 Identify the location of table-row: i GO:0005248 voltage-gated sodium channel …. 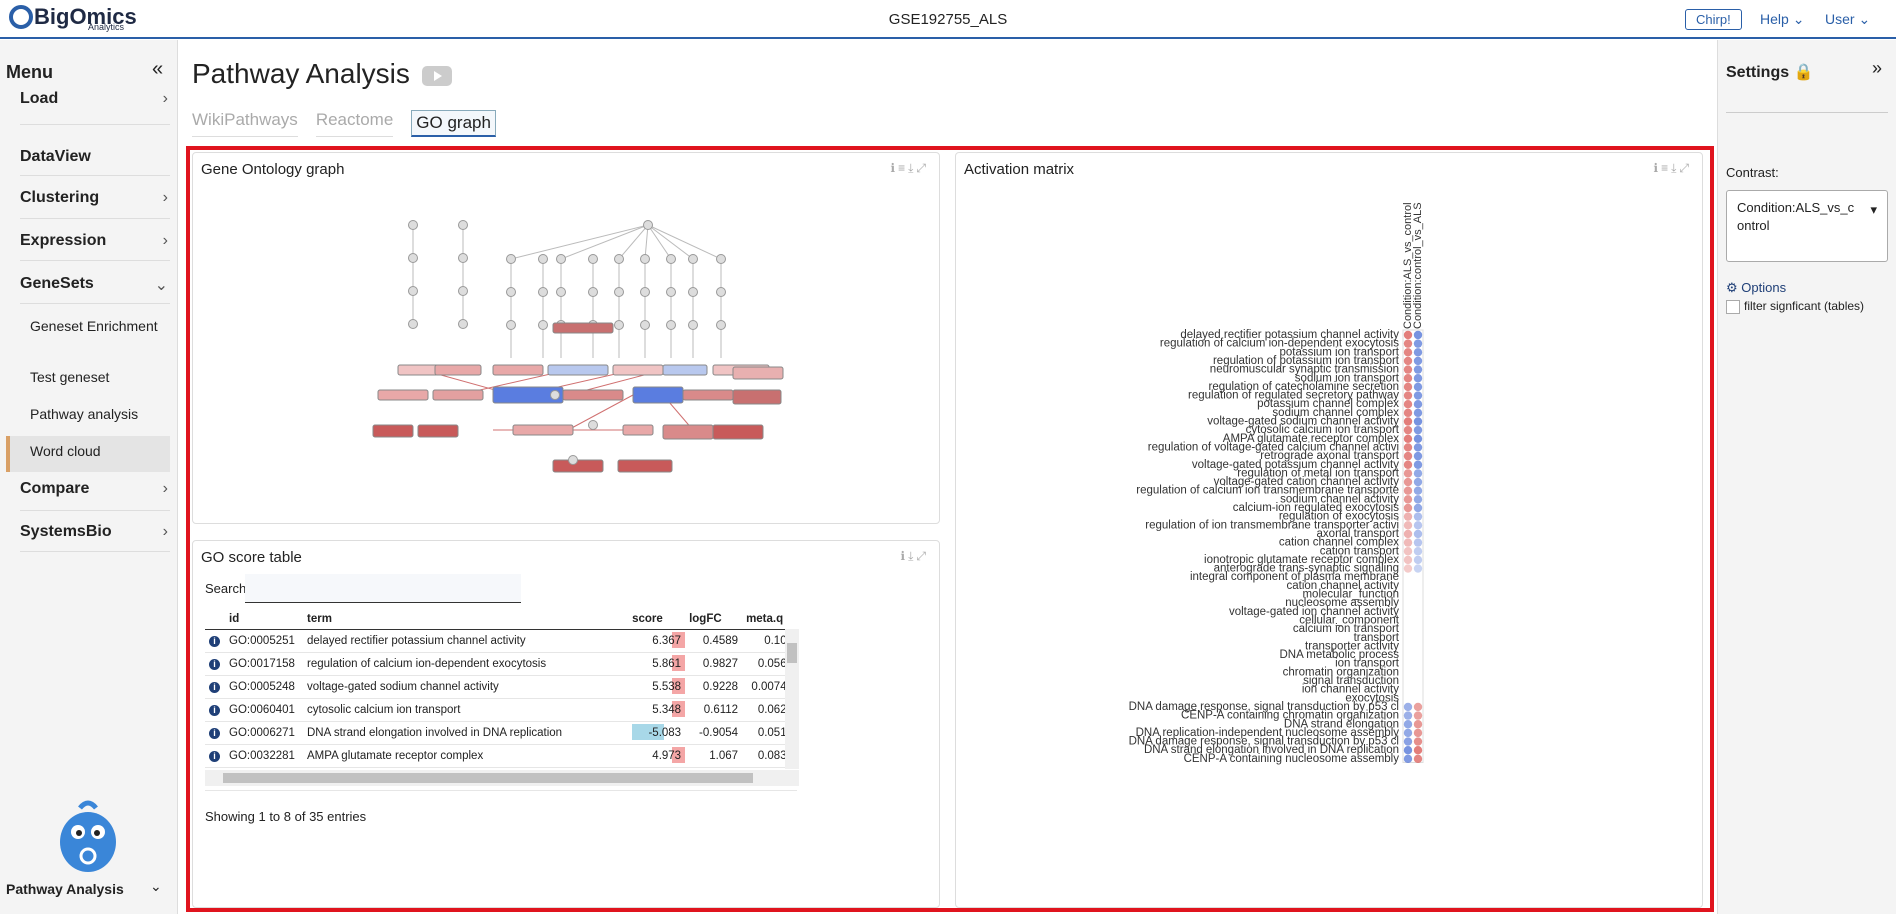
(501, 687).